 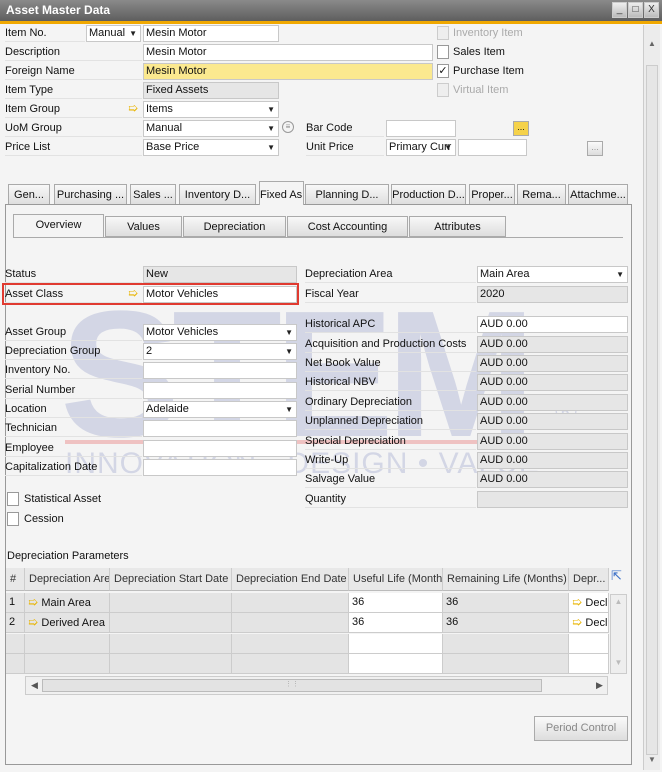 What do you see at coordinates (492, 147) in the screenshot?
I see `unit-price-input` at bounding box center [492, 147].